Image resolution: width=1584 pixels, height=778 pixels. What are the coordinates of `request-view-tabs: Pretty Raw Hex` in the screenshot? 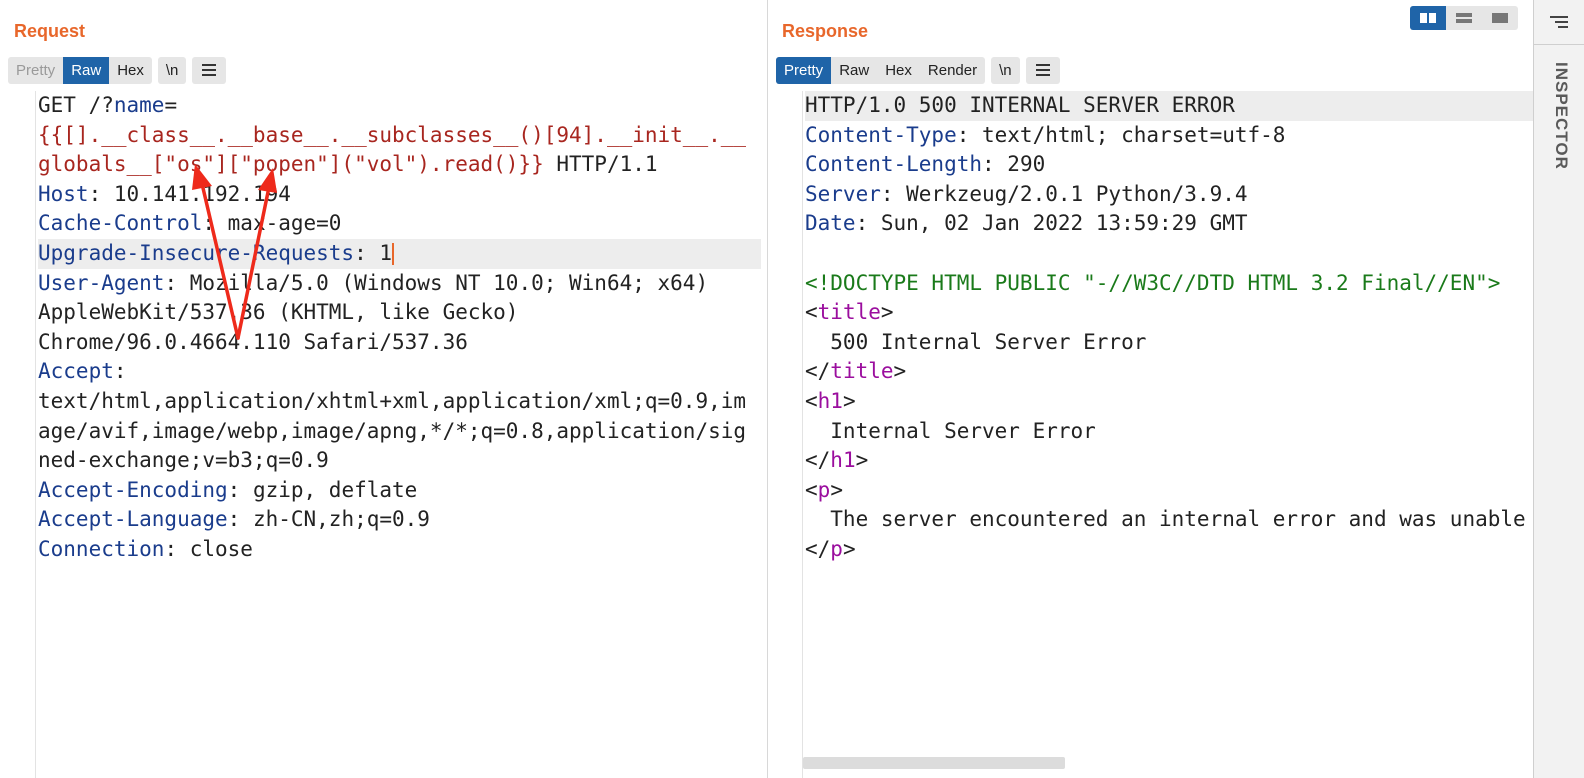 It's located at (80, 70).